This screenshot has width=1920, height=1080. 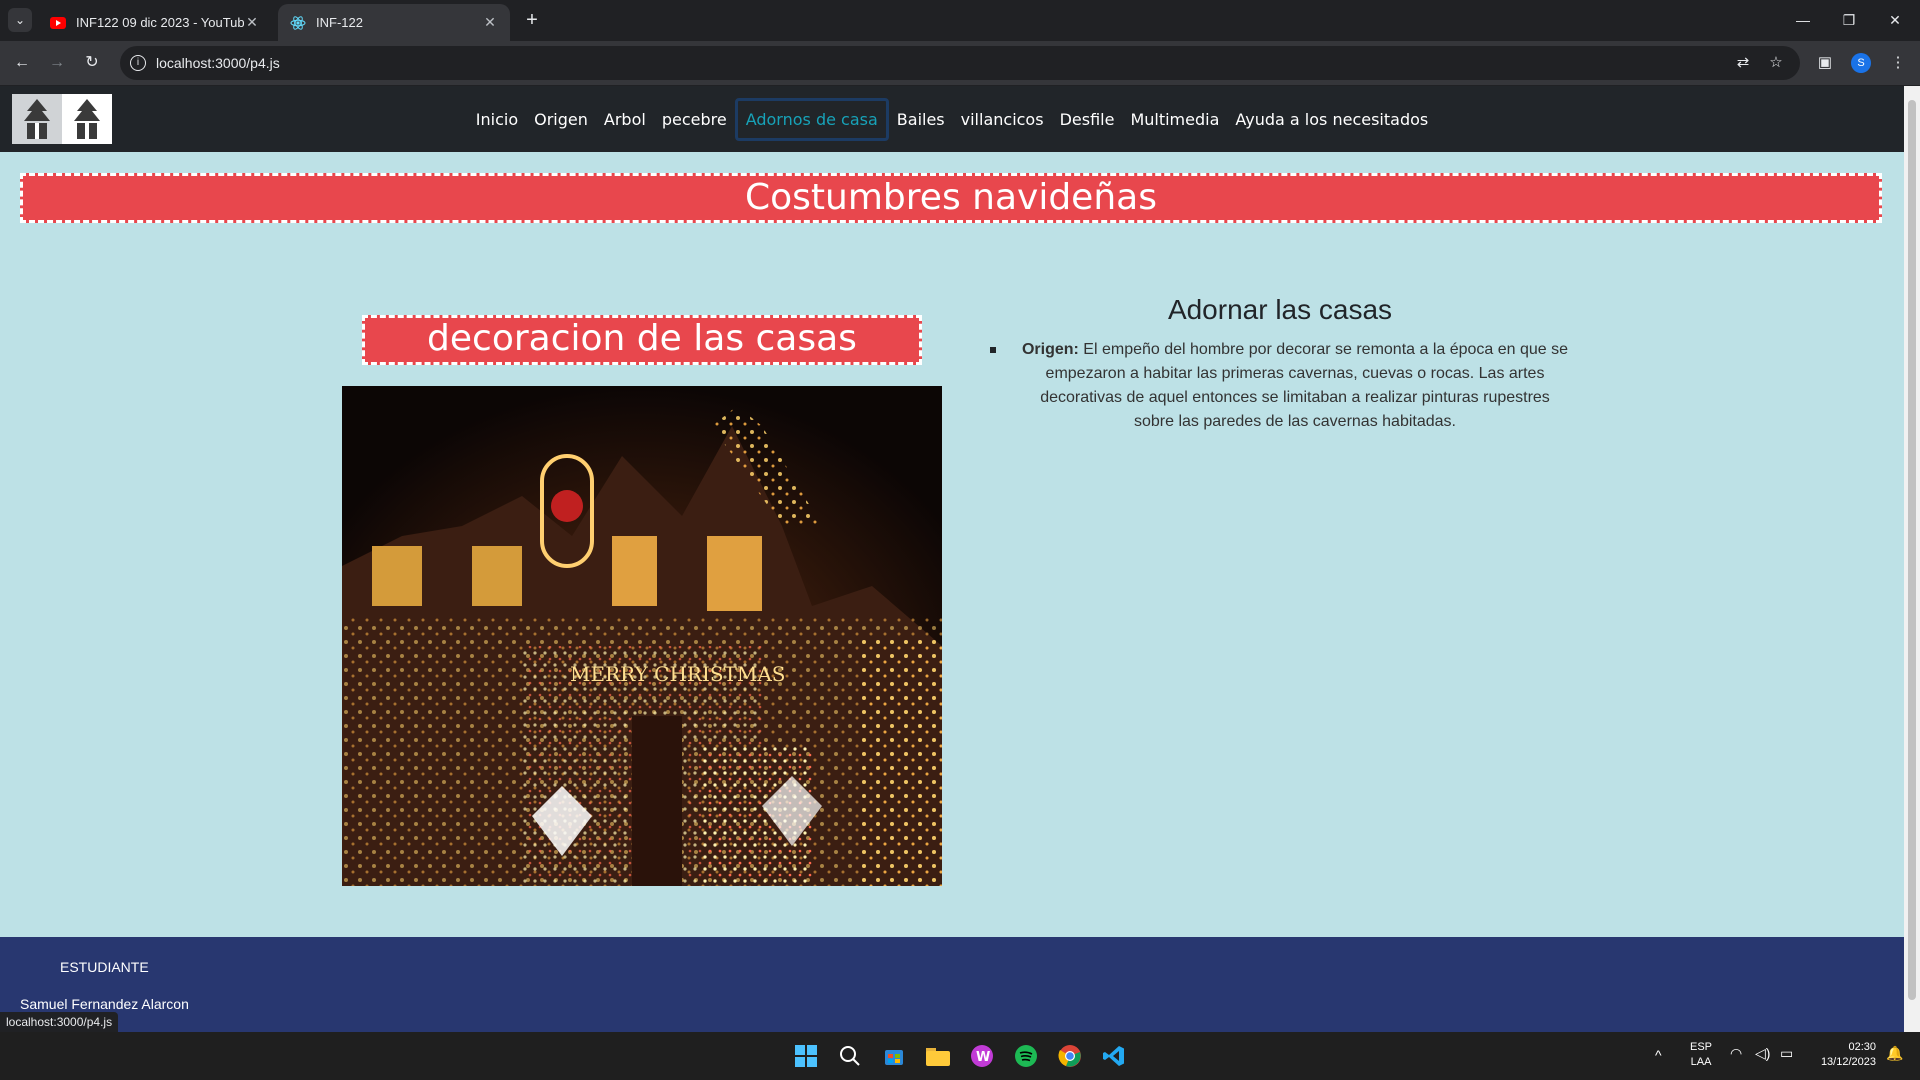 I want to click on content-heading: Adornar las casas, so click(x=1280, y=309).